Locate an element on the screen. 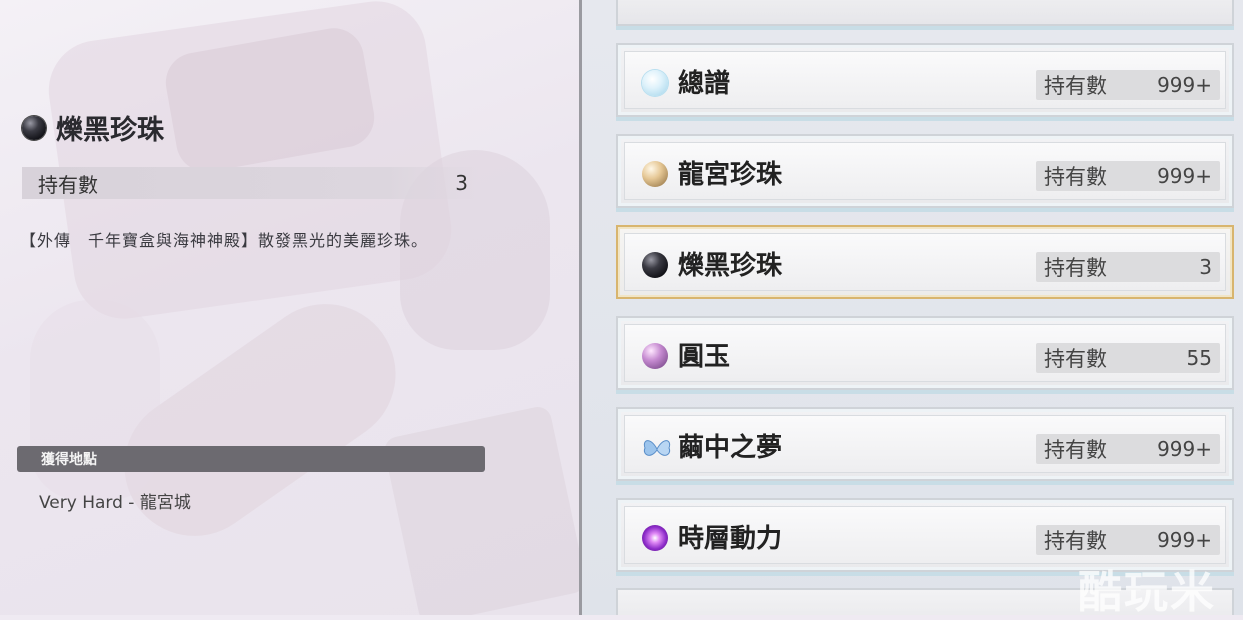  list-item-name: 總譜 is located at coordinates (704, 84).